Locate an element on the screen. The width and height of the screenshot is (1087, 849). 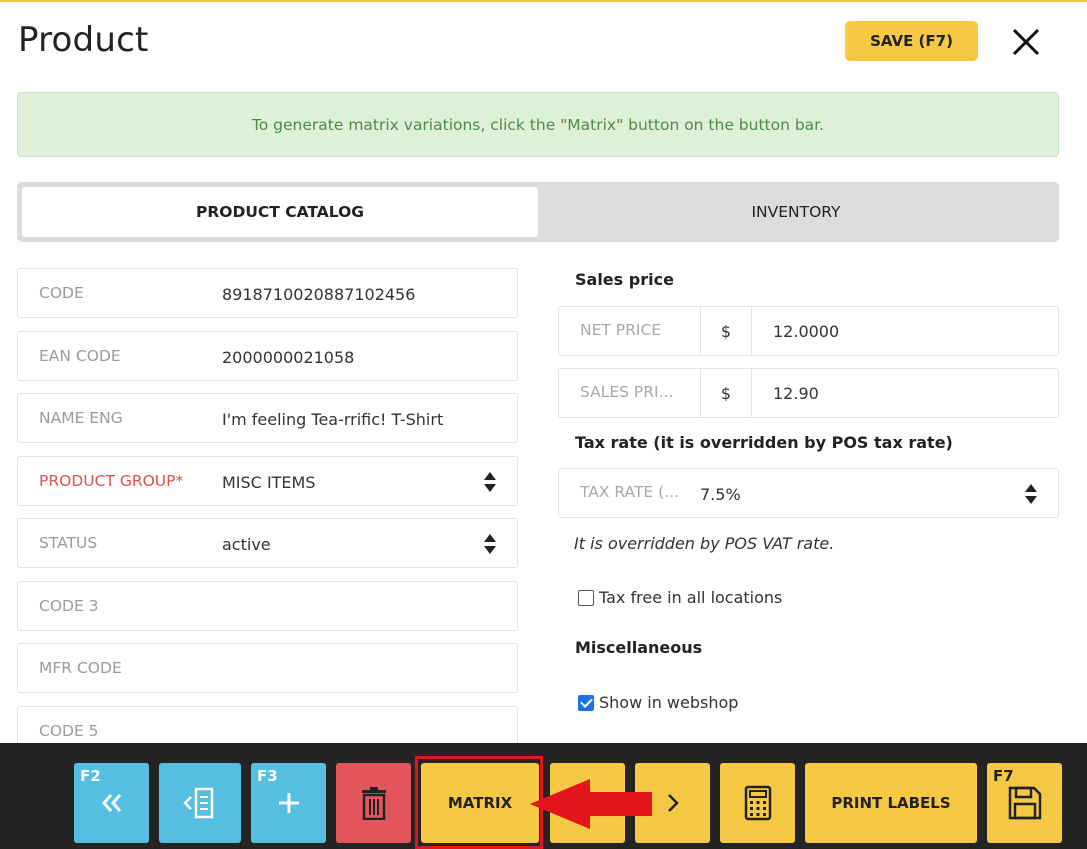
floppy-disk-icon is located at coordinates (1024, 803).